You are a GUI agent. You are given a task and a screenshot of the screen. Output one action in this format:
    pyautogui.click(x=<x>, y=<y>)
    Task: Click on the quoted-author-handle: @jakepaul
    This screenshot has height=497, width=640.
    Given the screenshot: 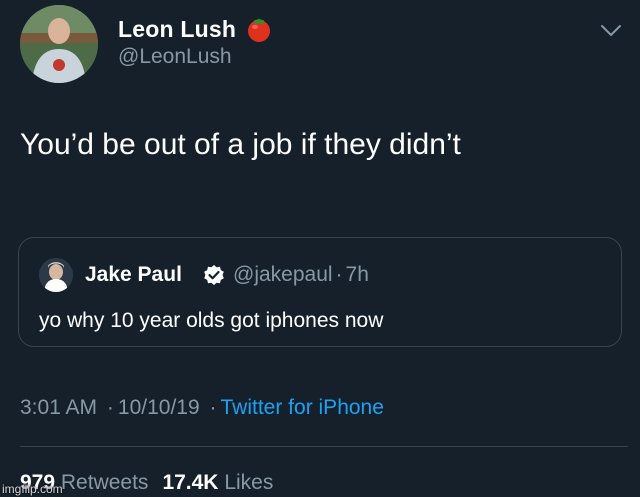 What is the action you would take?
    pyautogui.click(x=283, y=274)
    